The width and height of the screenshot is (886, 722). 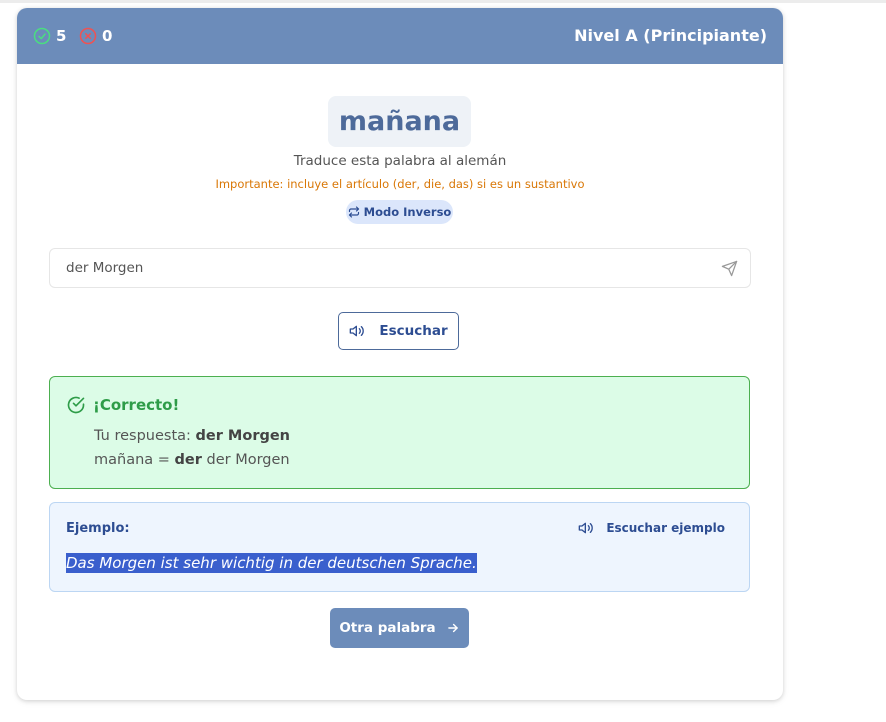 I want to click on listen-button: Escuchar, so click(x=398, y=331).